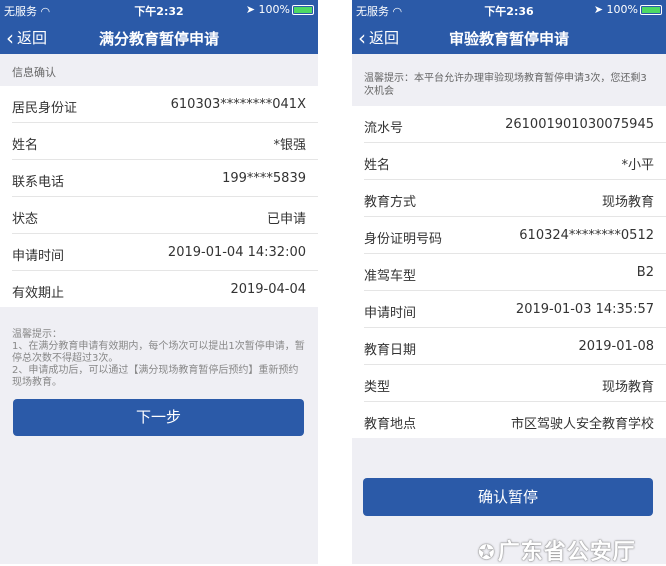 This screenshot has width=666, height=566. I want to click on row-label: 教育日期, so click(390, 350).